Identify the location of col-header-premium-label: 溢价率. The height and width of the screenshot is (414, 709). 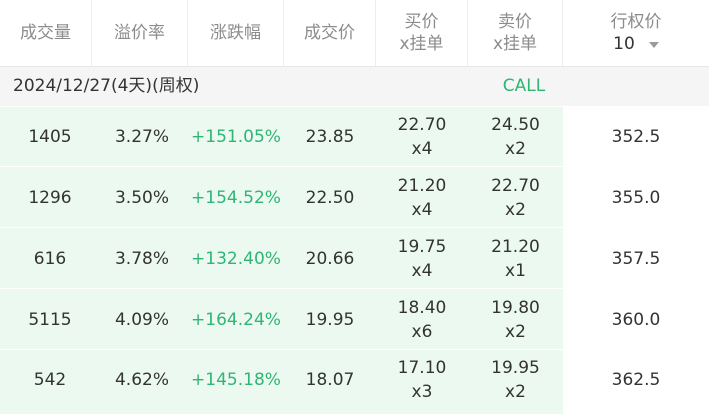
(139, 33).